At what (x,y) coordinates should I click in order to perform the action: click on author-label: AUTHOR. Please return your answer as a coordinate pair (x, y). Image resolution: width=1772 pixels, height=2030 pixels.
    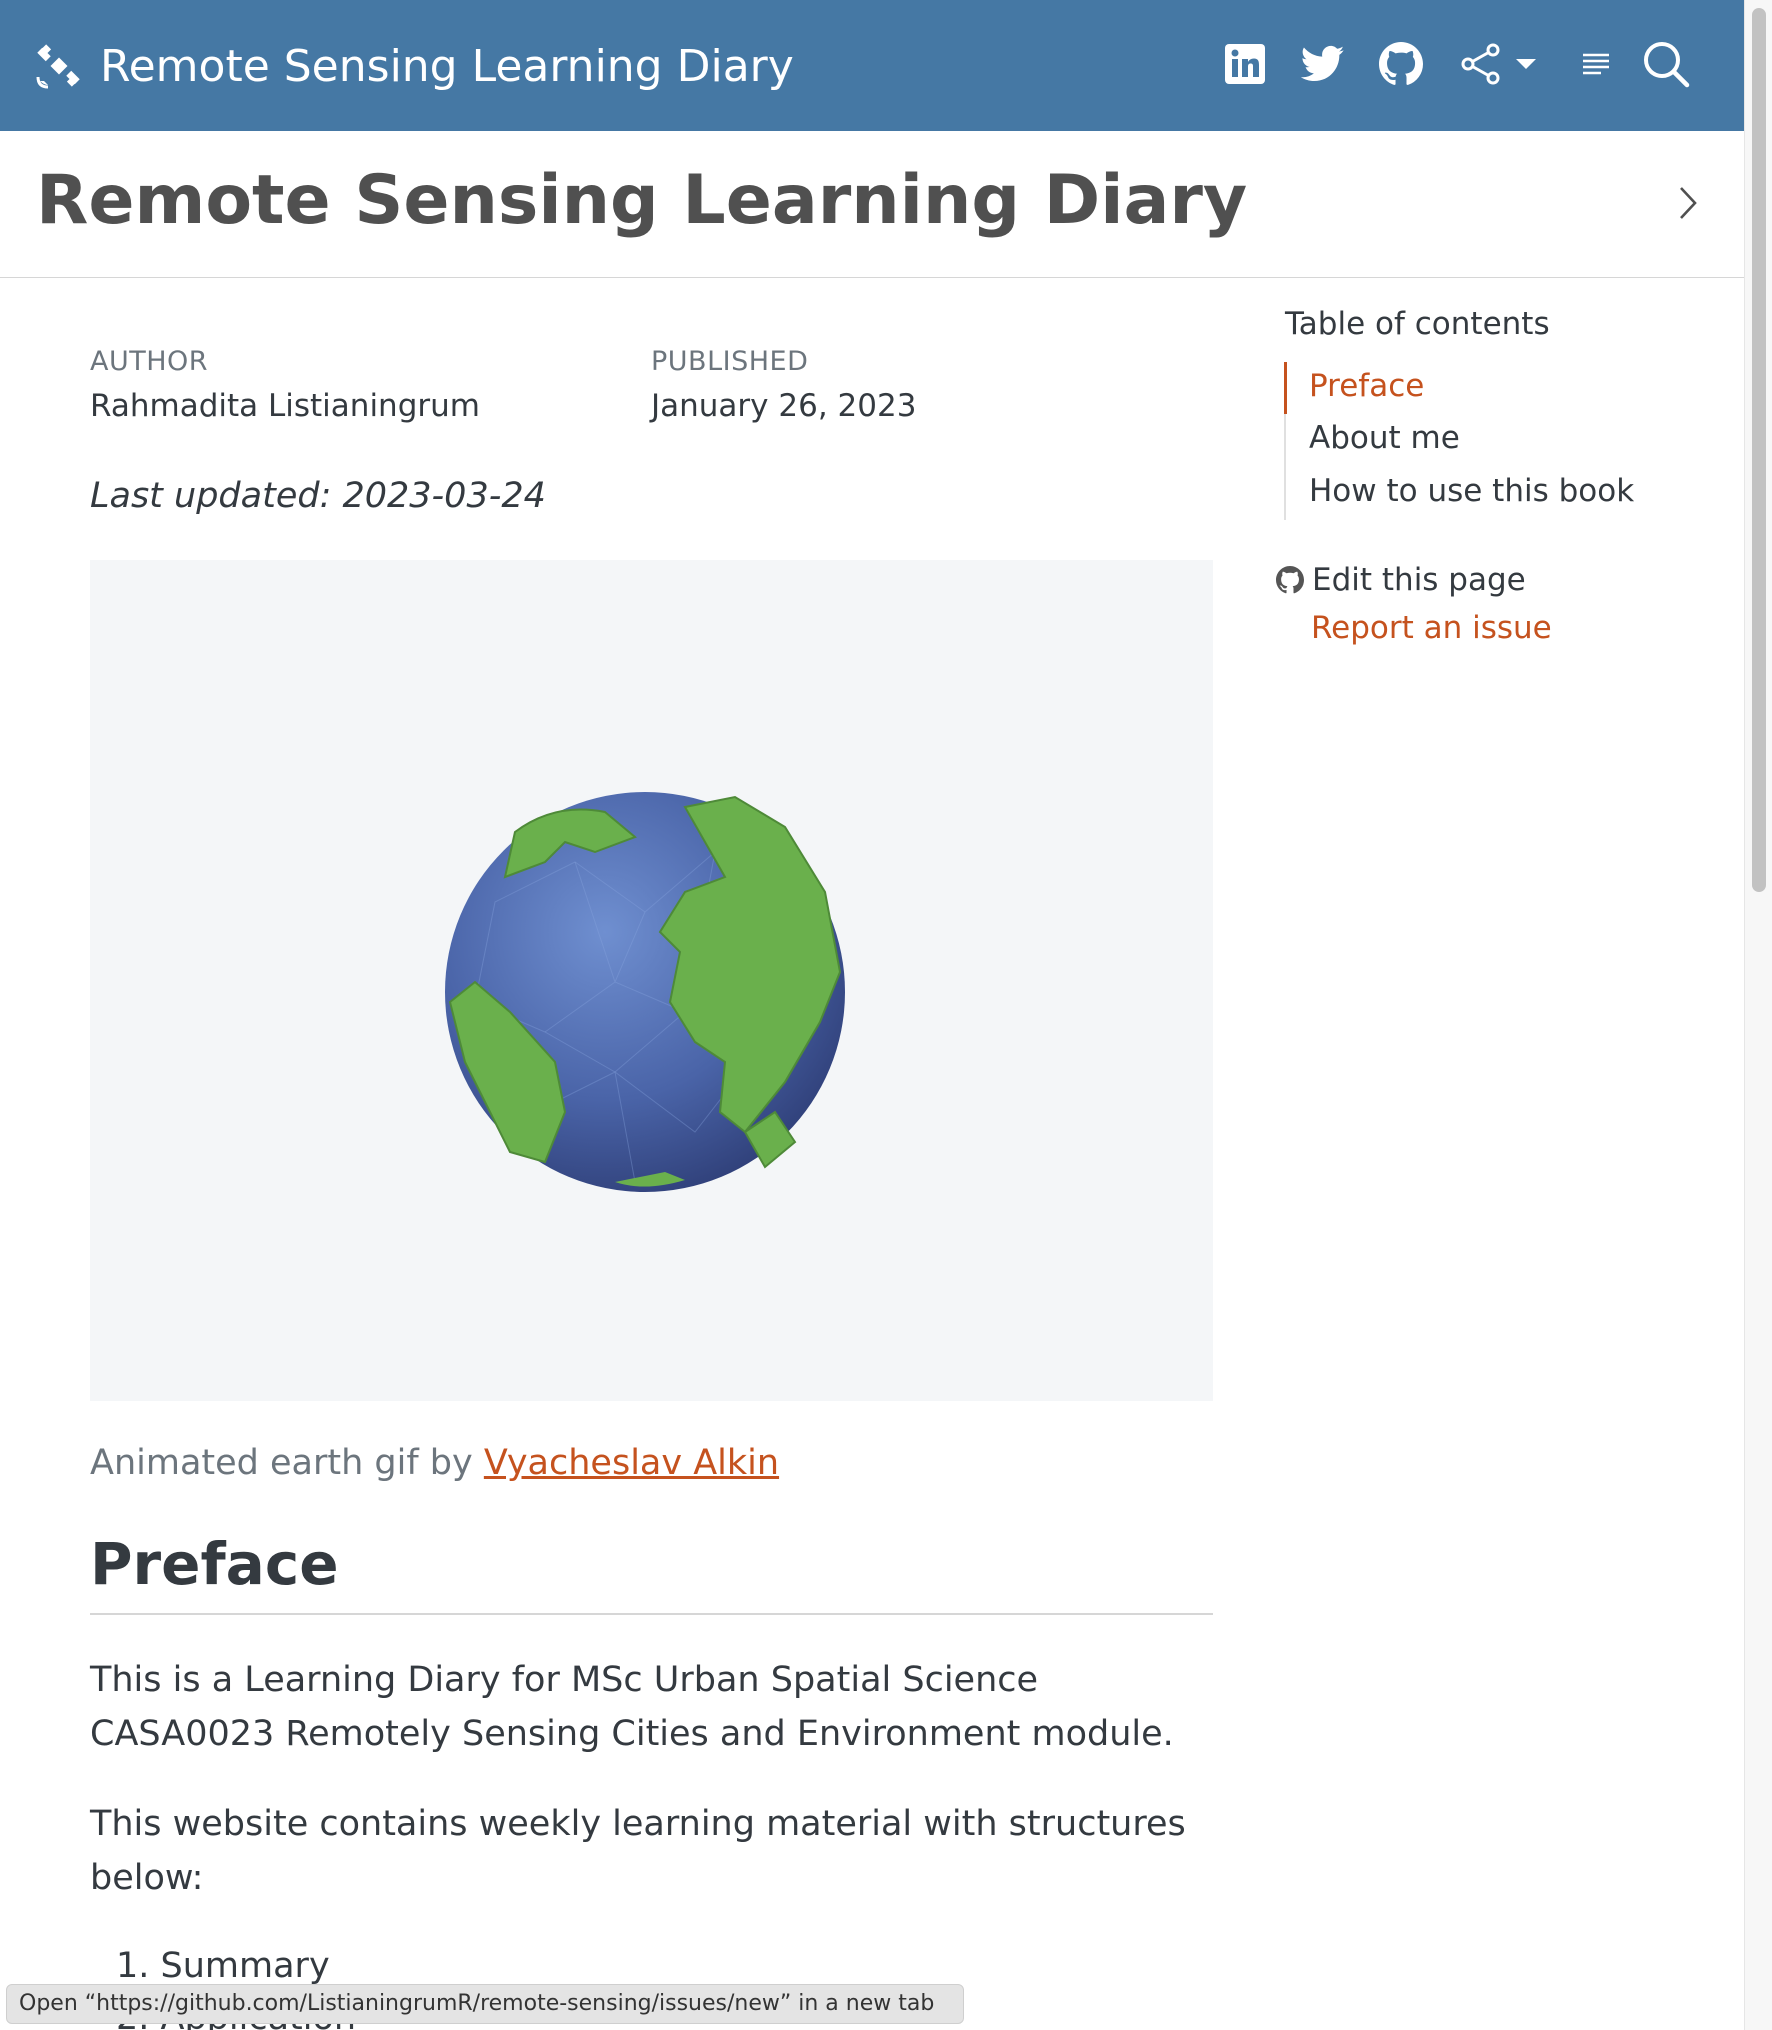
    Looking at the image, I should click on (149, 361).